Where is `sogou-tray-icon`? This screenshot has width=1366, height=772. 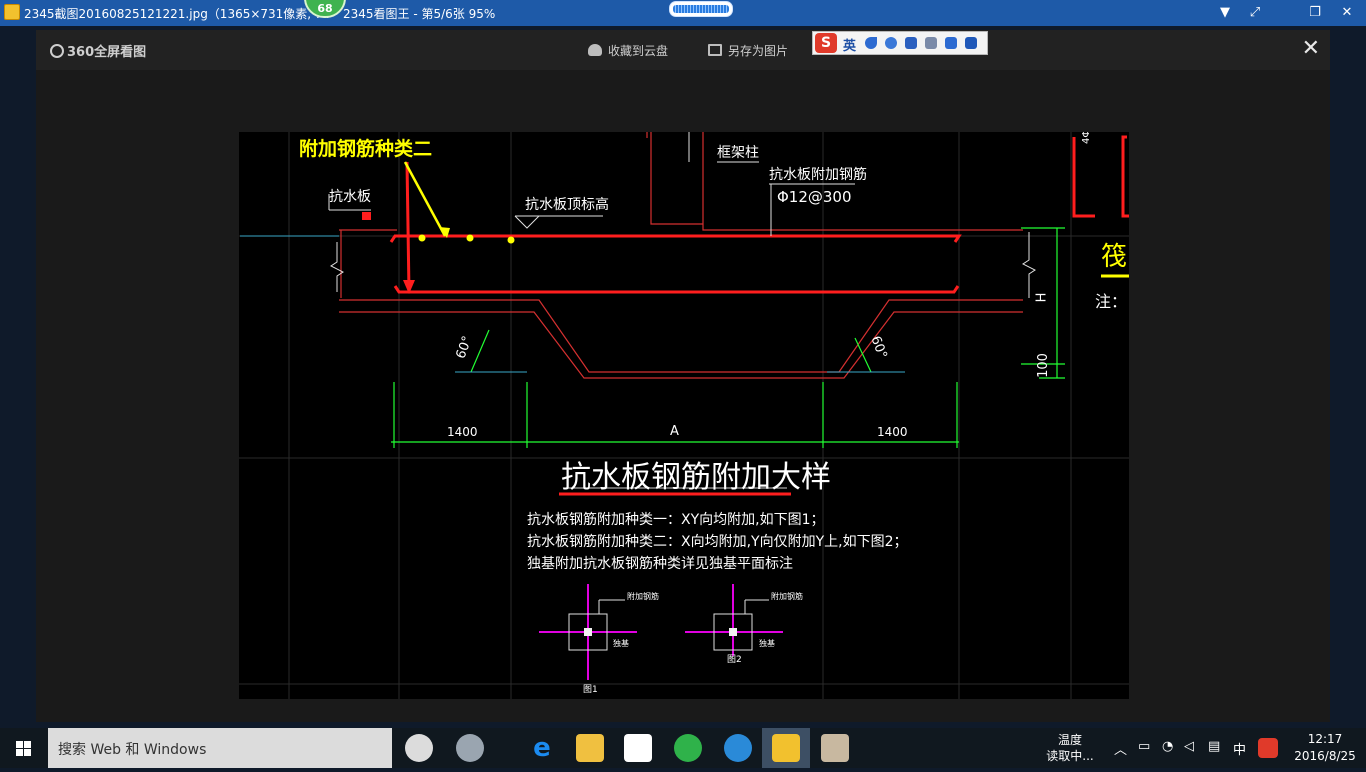 sogou-tray-icon is located at coordinates (1268, 748).